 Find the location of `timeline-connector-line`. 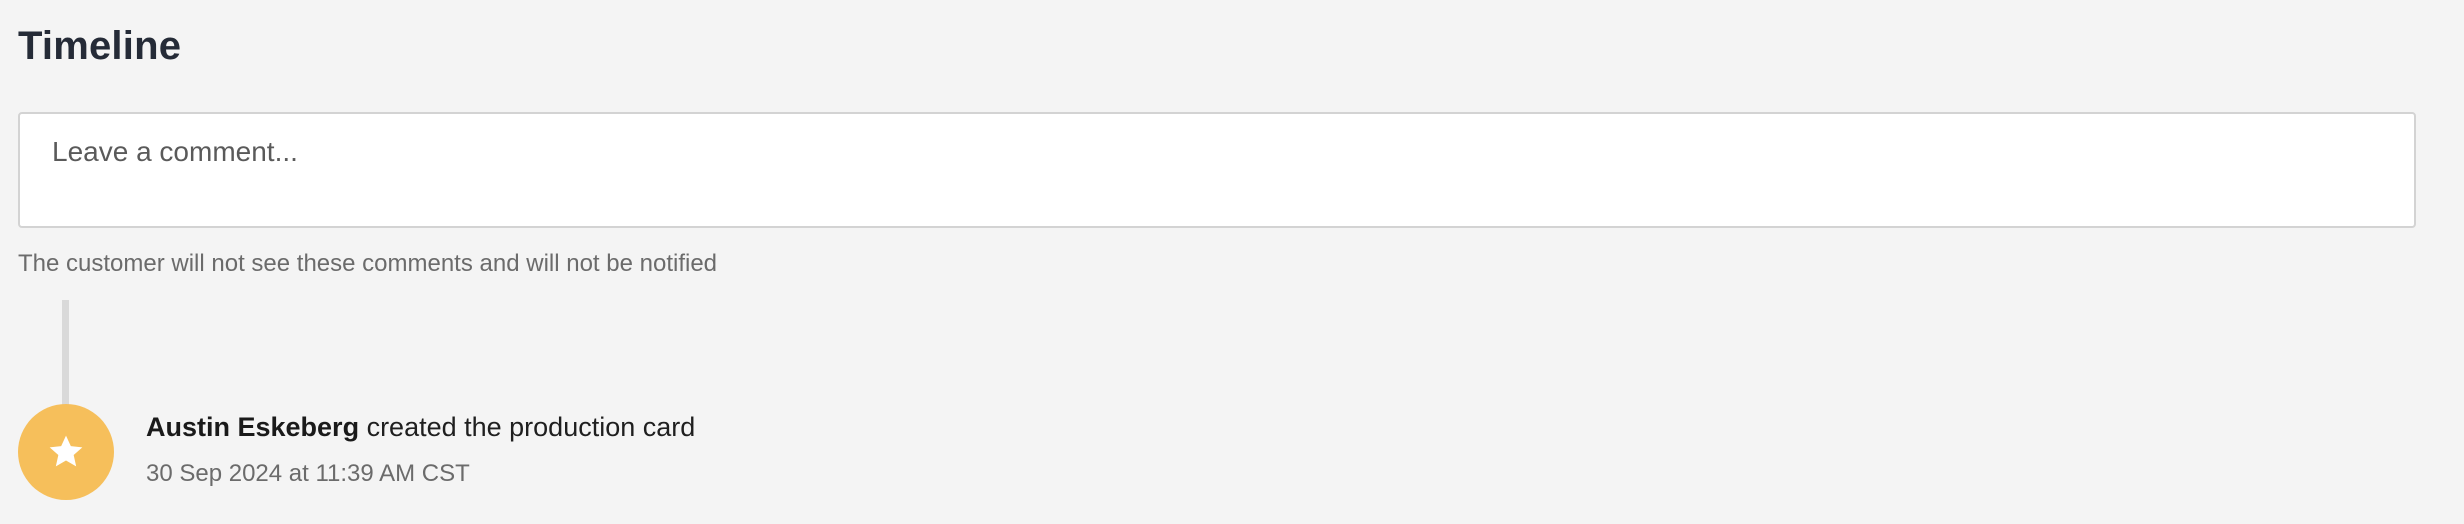

timeline-connector-line is located at coordinates (65, 353).